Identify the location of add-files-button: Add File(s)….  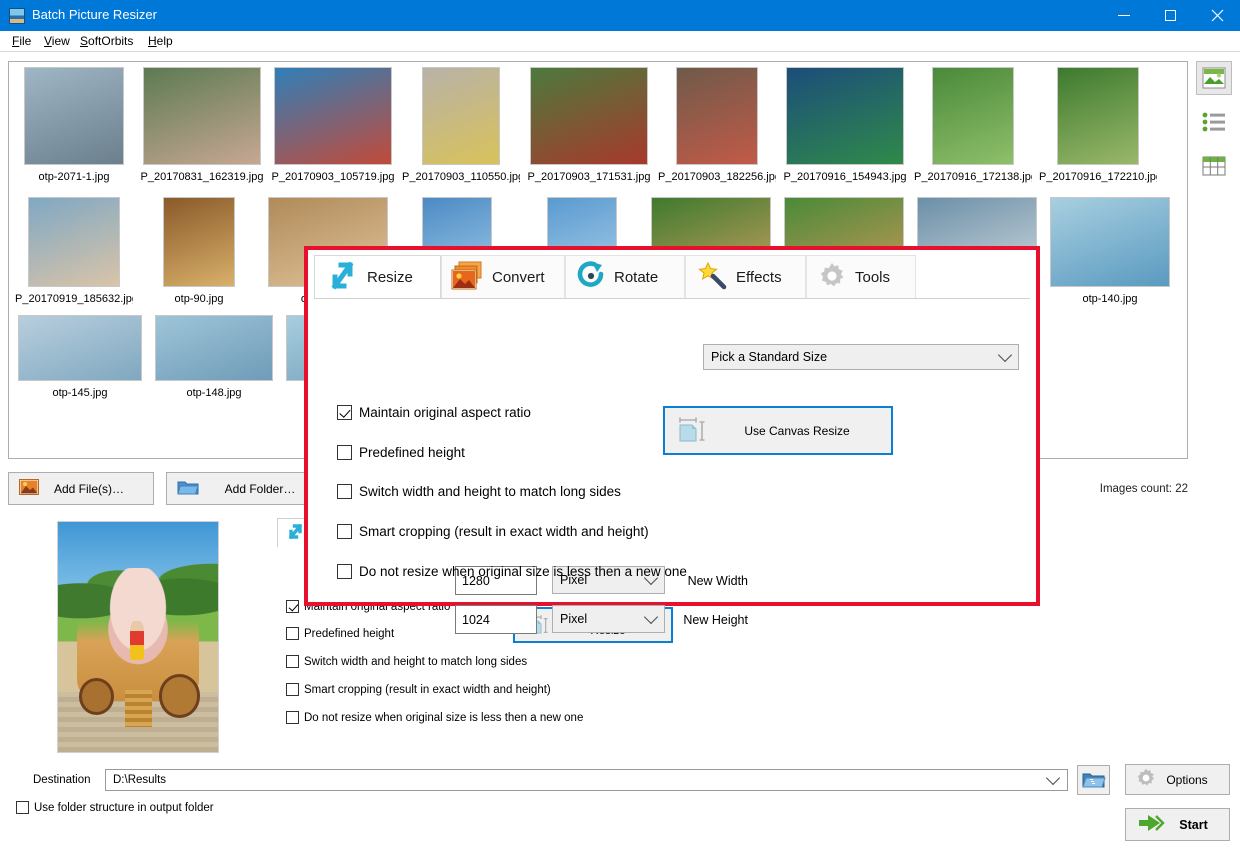
(81, 488).